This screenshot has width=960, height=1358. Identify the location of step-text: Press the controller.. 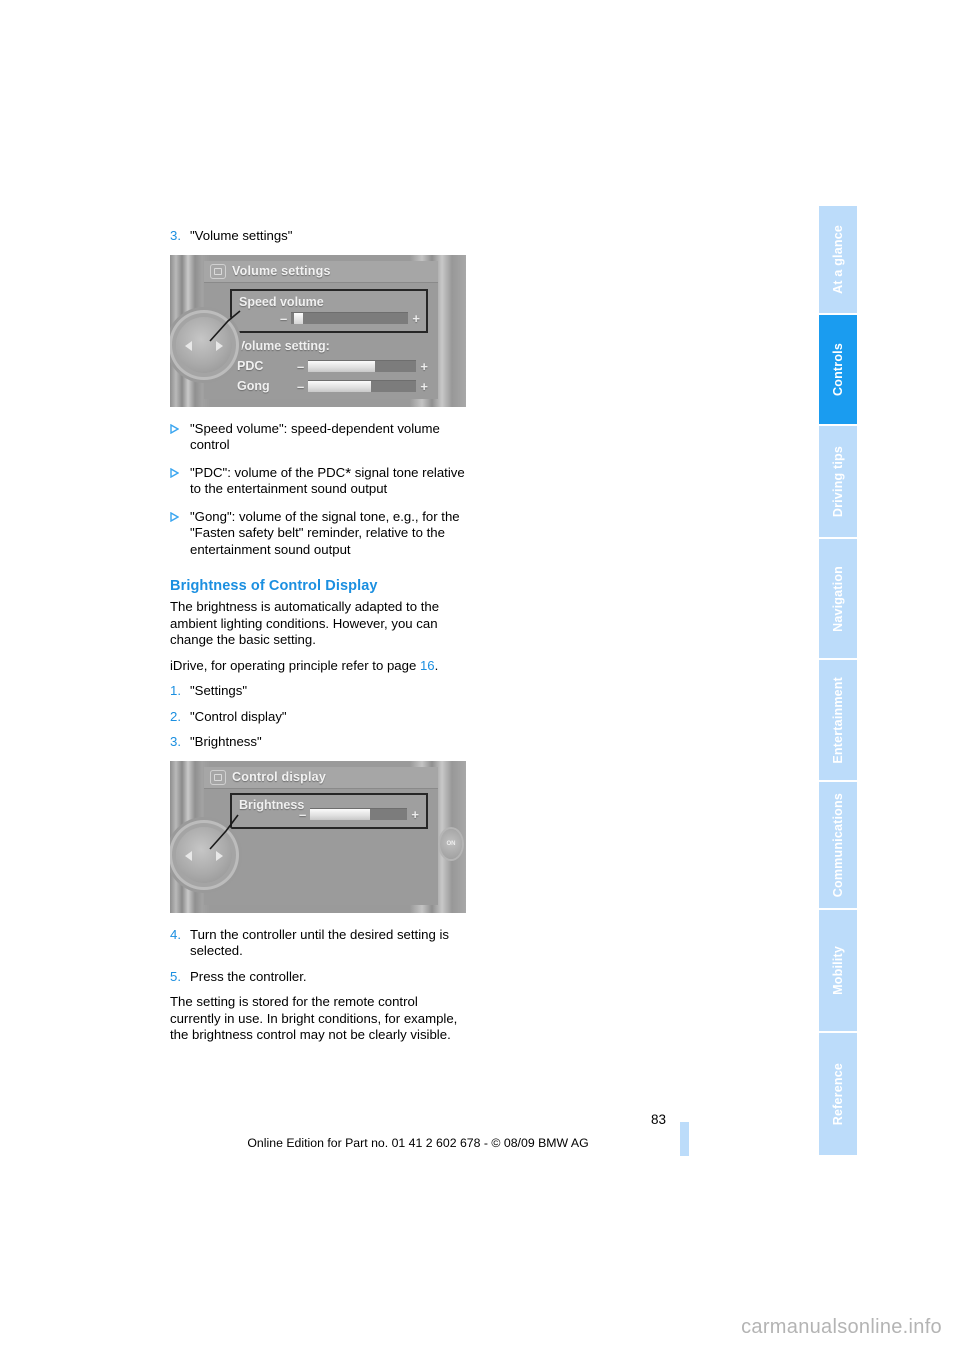
(248, 976).